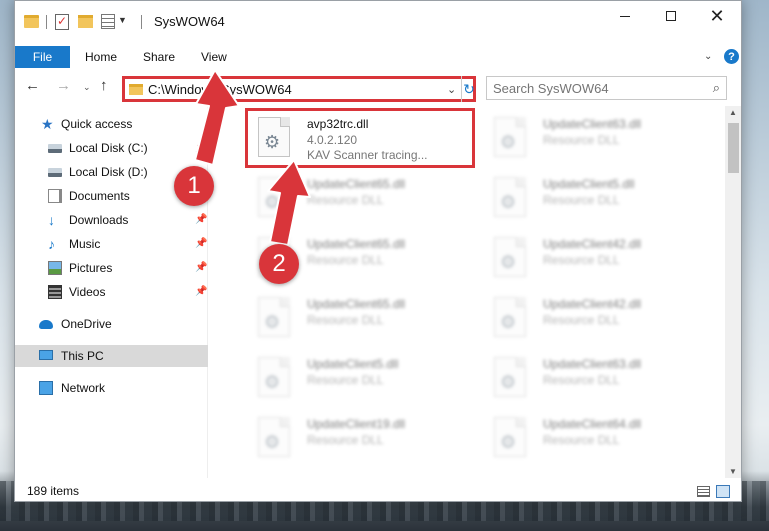 This screenshot has height=531, width=769. Describe the element at coordinates (46, 355) in the screenshot. I see `pc-icon` at that location.